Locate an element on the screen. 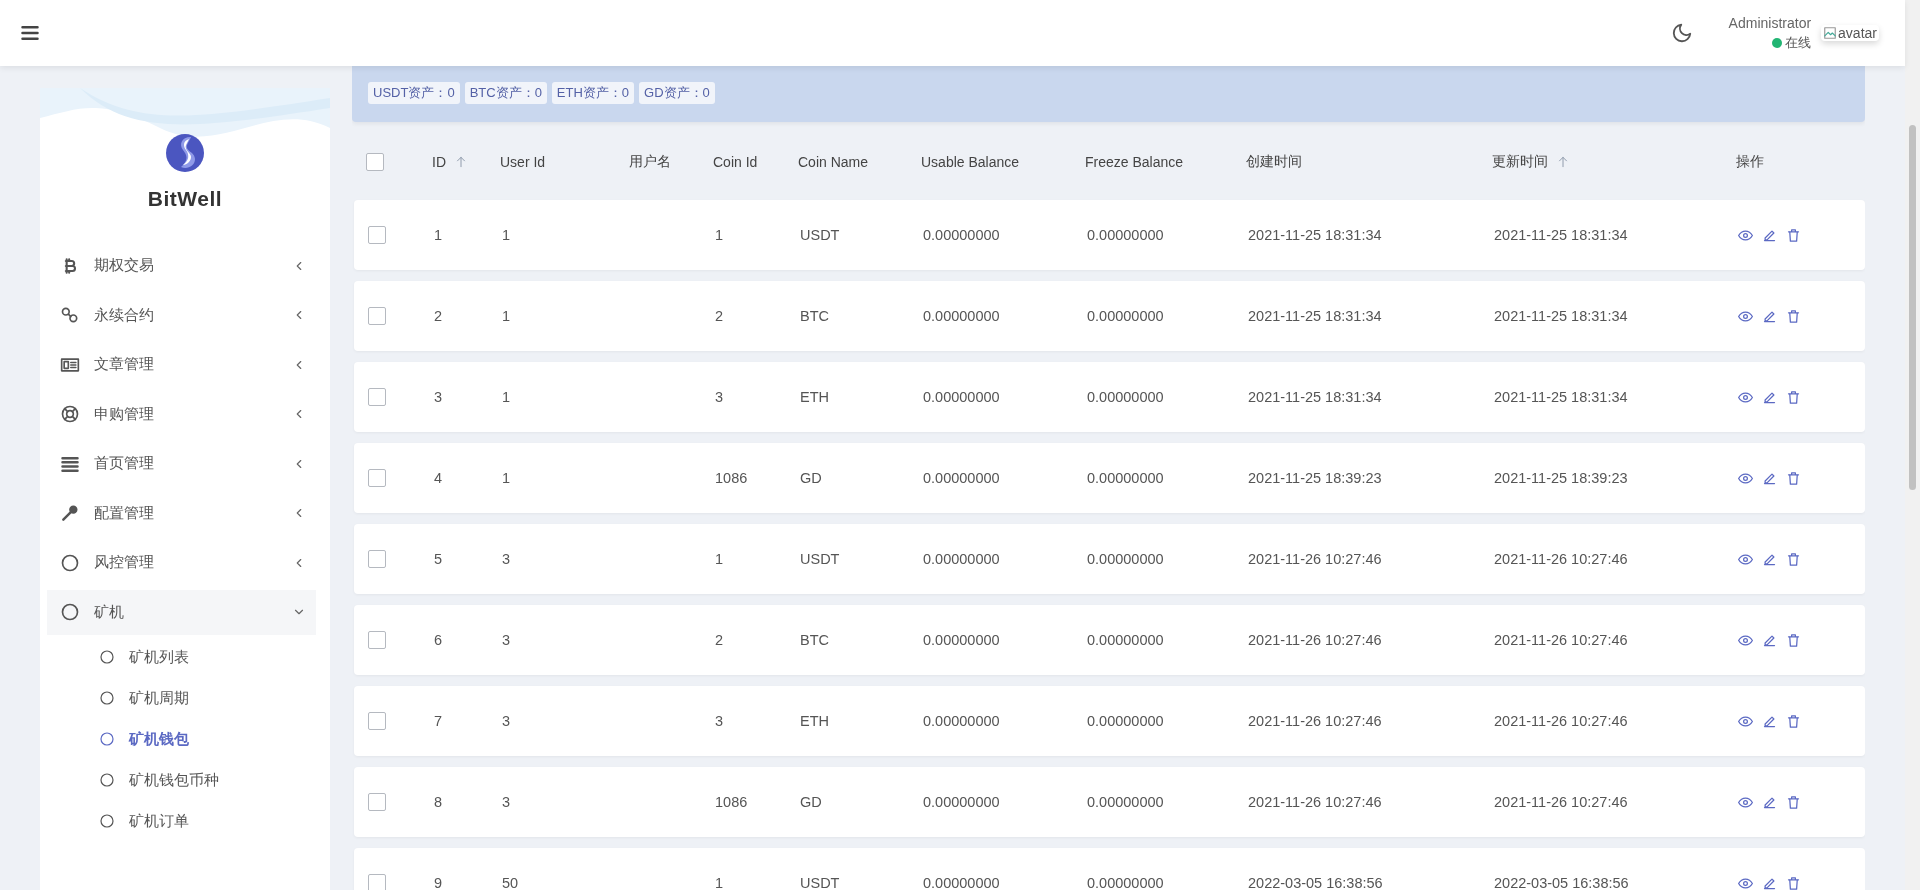 The height and width of the screenshot is (890, 1920). column-header: 用户名 is located at coordinates (650, 162).